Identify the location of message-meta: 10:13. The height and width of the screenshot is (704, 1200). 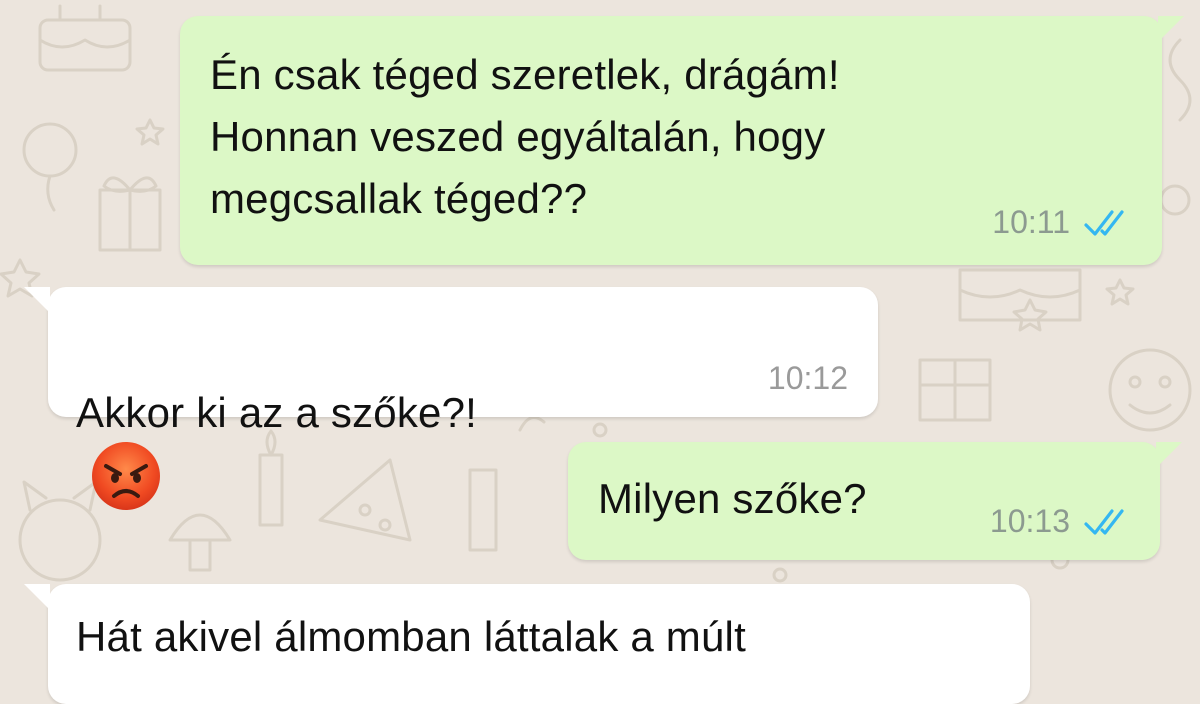
(1060, 521).